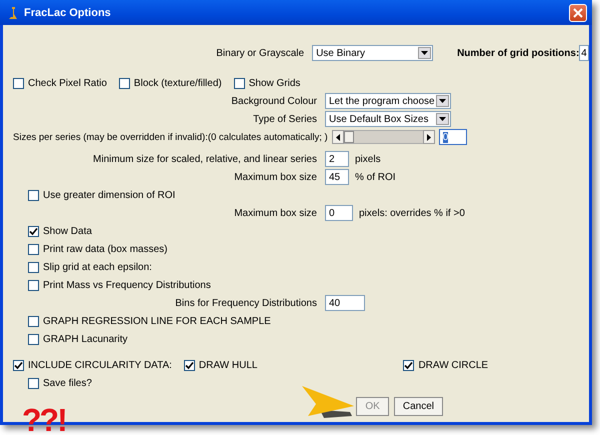  I want to click on field-label: Number of grid positions:, so click(518, 53).